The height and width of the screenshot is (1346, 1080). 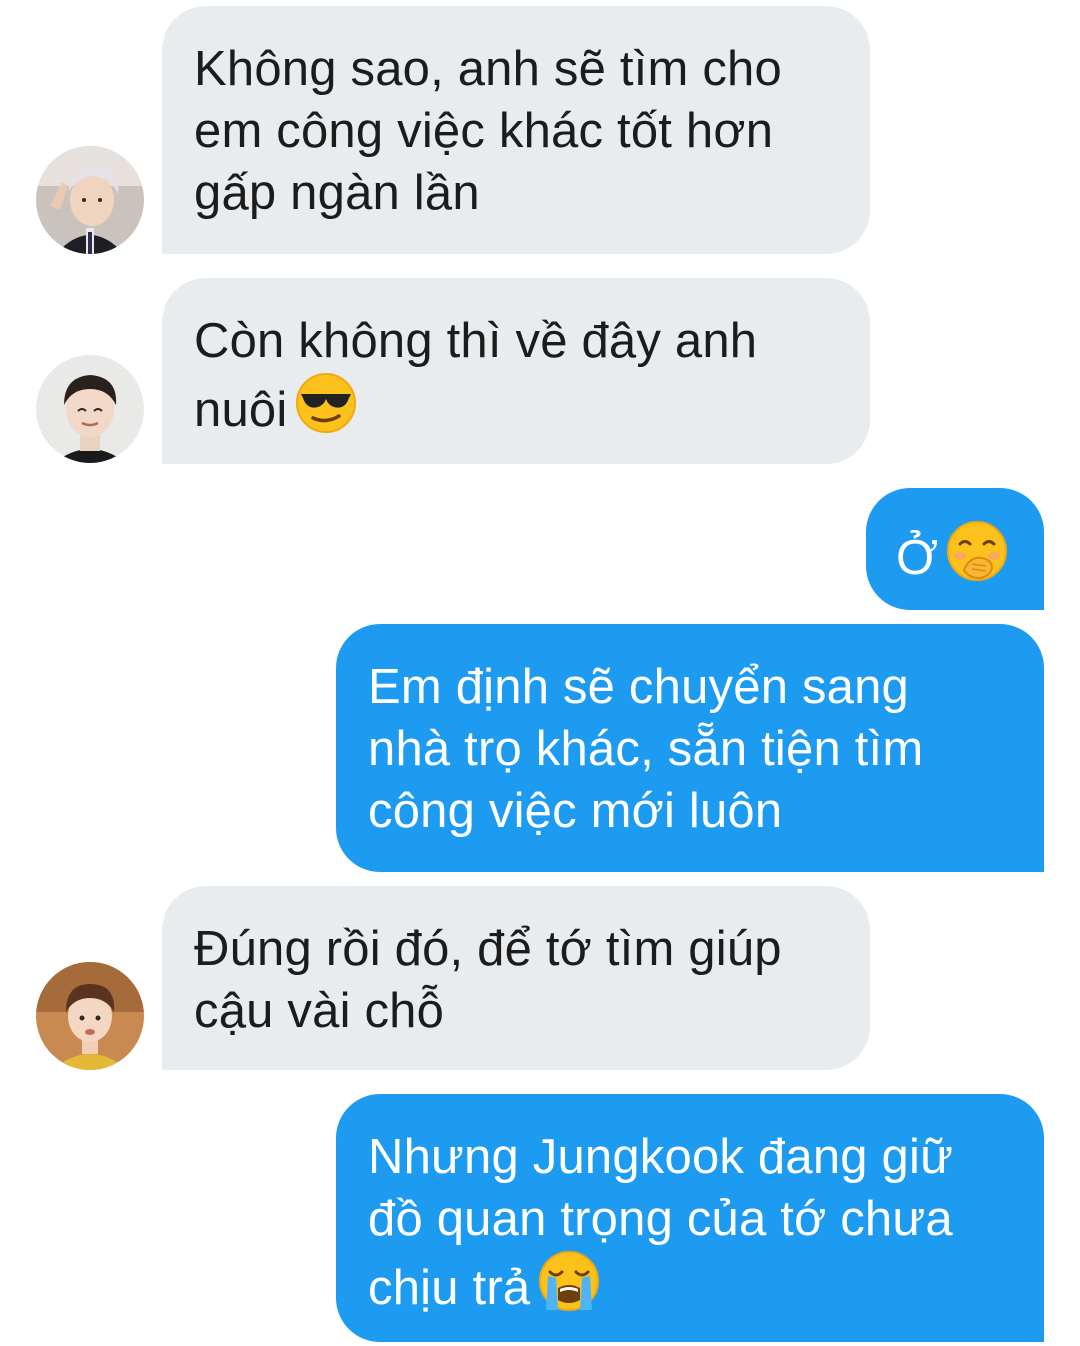 I want to click on message-bubble-outgoing: Ở, so click(x=955, y=549).